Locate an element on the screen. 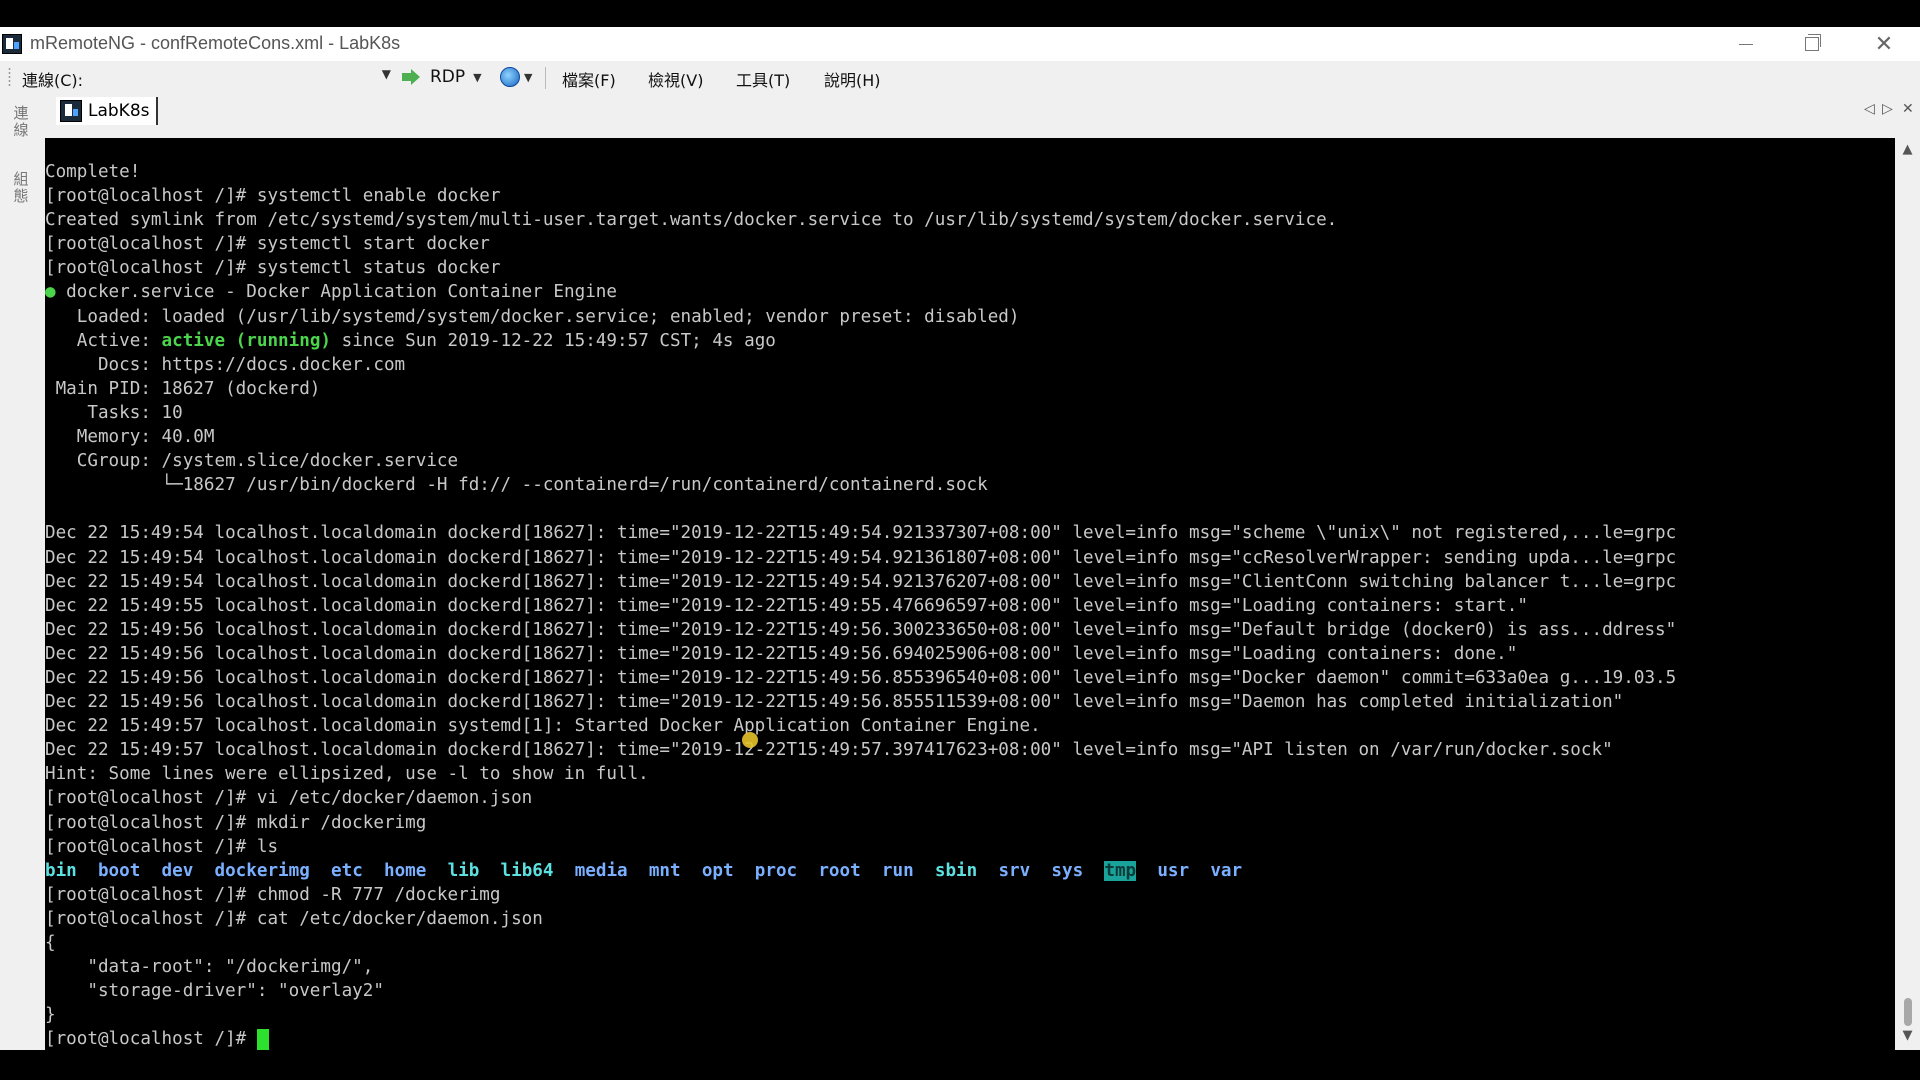 The image size is (1920, 1080). window-title: mRemoteNG - confRemoteCons.xml - LabK8s is located at coordinates (215, 43).